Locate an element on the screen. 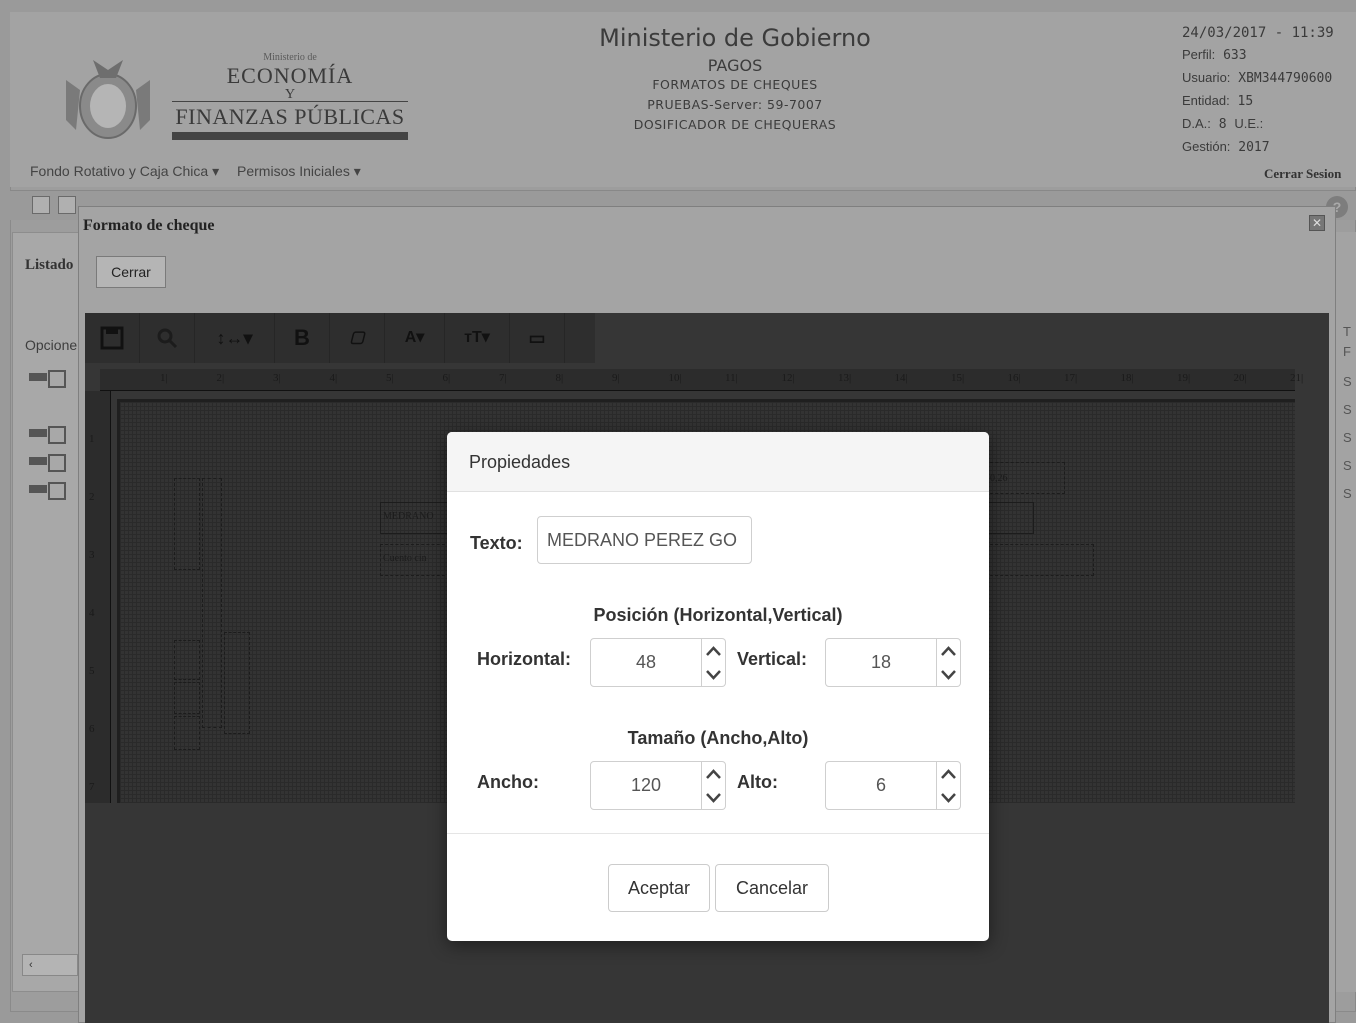 This screenshot has width=1356, height=1023. vertical-ruler: 1 2 3 4 5 6 7 is located at coordinates (98, 597).